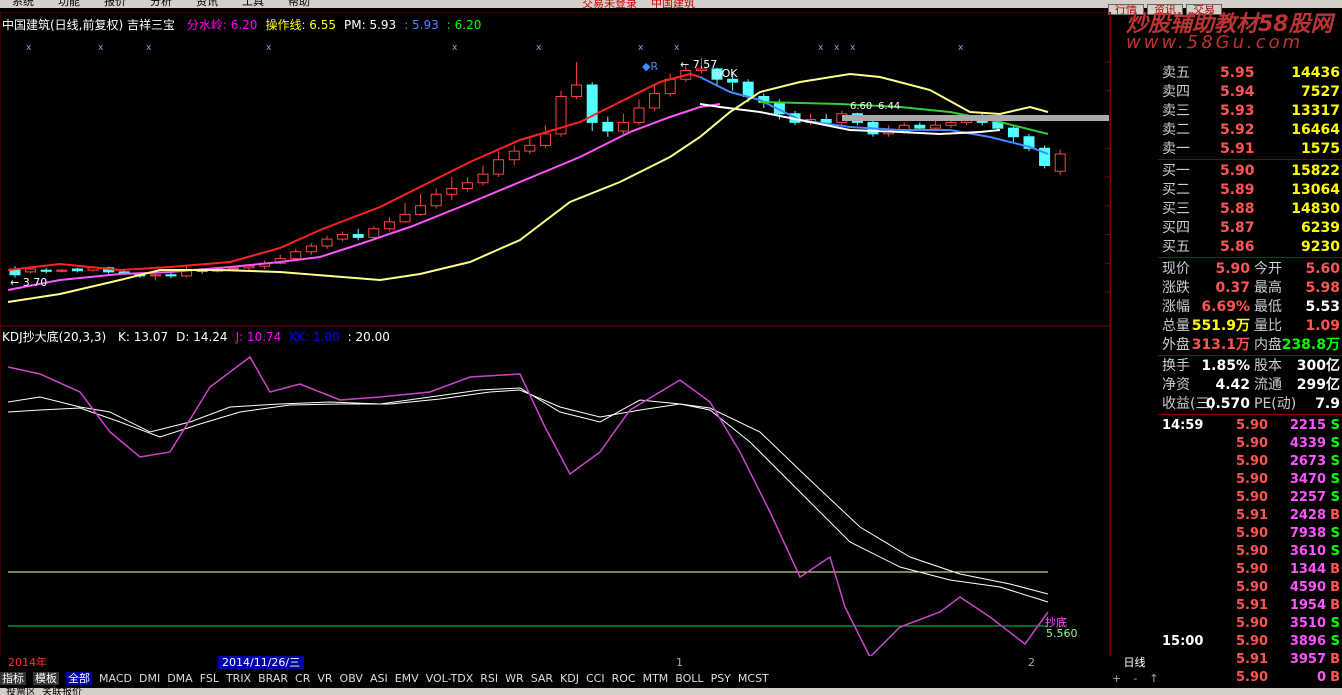 This screenshot has width=1342, height=695. I want to click on indicator-tab-trix: TRIX, so click(238, 678).